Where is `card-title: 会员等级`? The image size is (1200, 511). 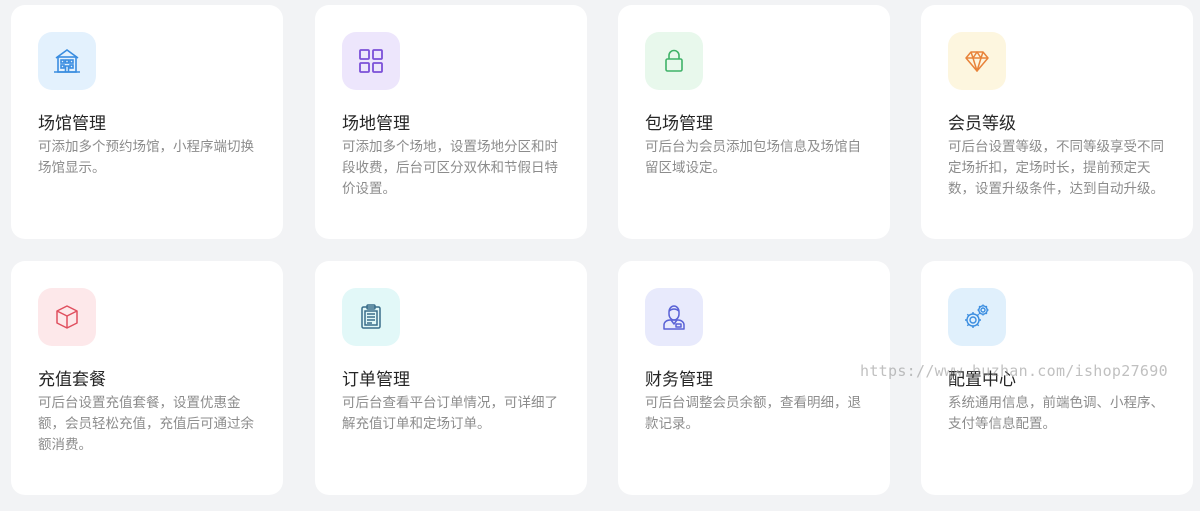
card-title: 会员等级 is located at coordinates (982, 124).